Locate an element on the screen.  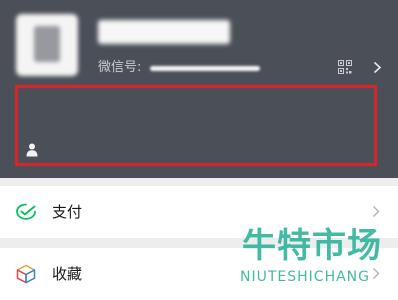
qr-code-icon is located at coordinates (345, 67).